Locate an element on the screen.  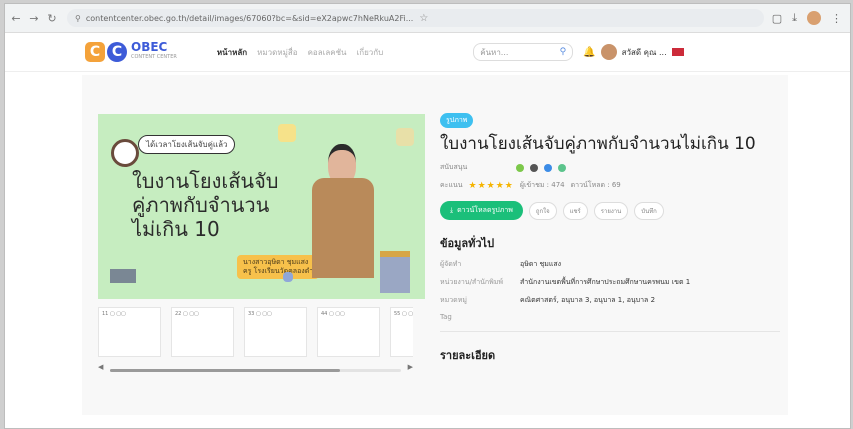
field-key: ผู้จัดทำ is located at coordinates (451, 264).